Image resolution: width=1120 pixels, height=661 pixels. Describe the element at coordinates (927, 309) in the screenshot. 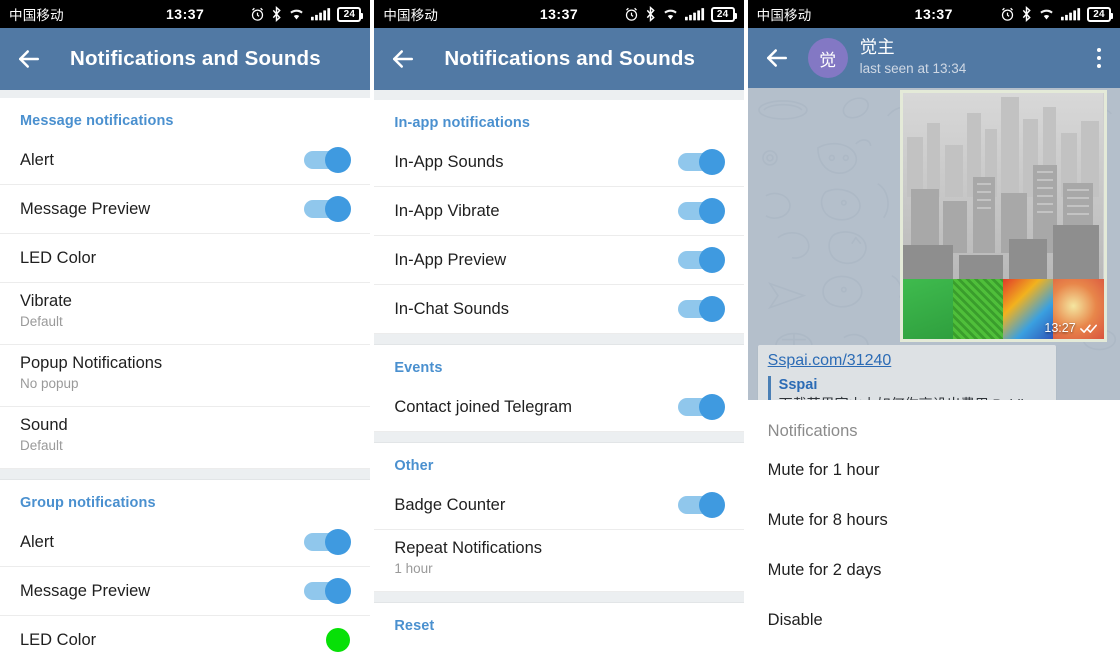

I see `tile-green-plain` at that location.